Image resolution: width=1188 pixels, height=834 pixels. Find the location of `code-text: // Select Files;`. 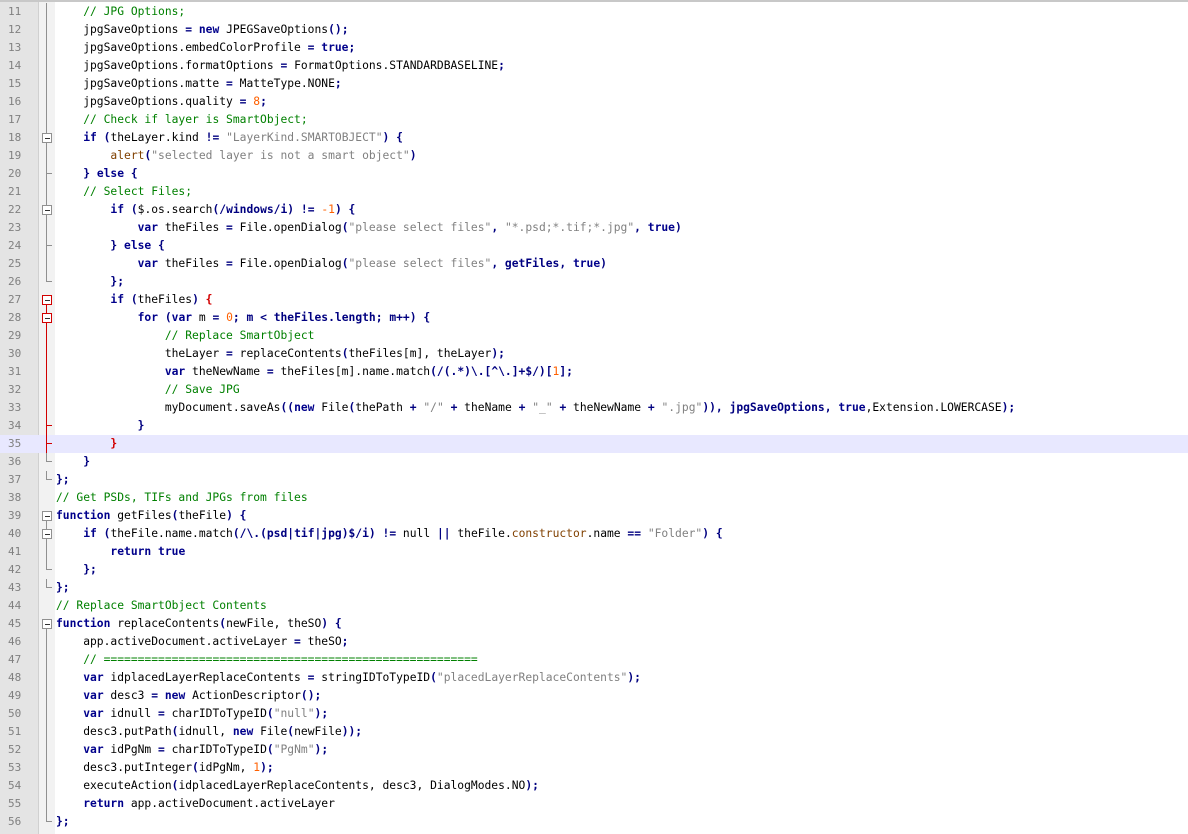

code-text: // Select Files; is located at coordinates (124, 192).